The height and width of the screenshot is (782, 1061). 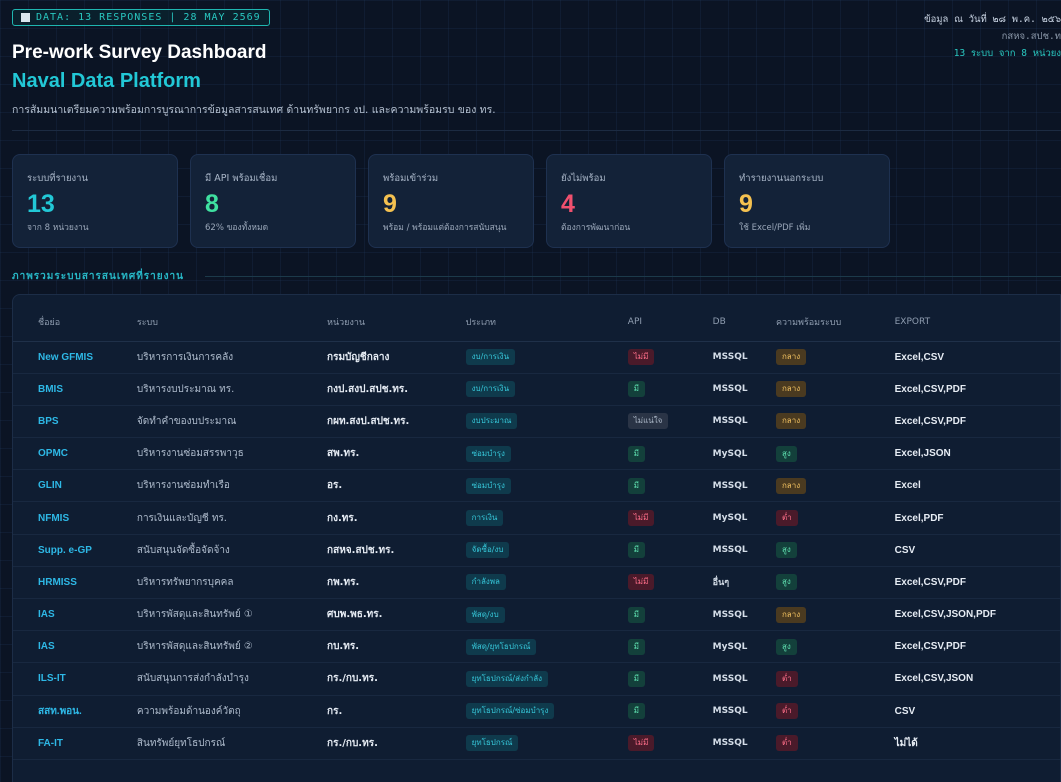 What do you see at coordinates (977, 518) in the screenshot?
I see `cell-export: Excel,PDF` at bounding box center [977, 518].